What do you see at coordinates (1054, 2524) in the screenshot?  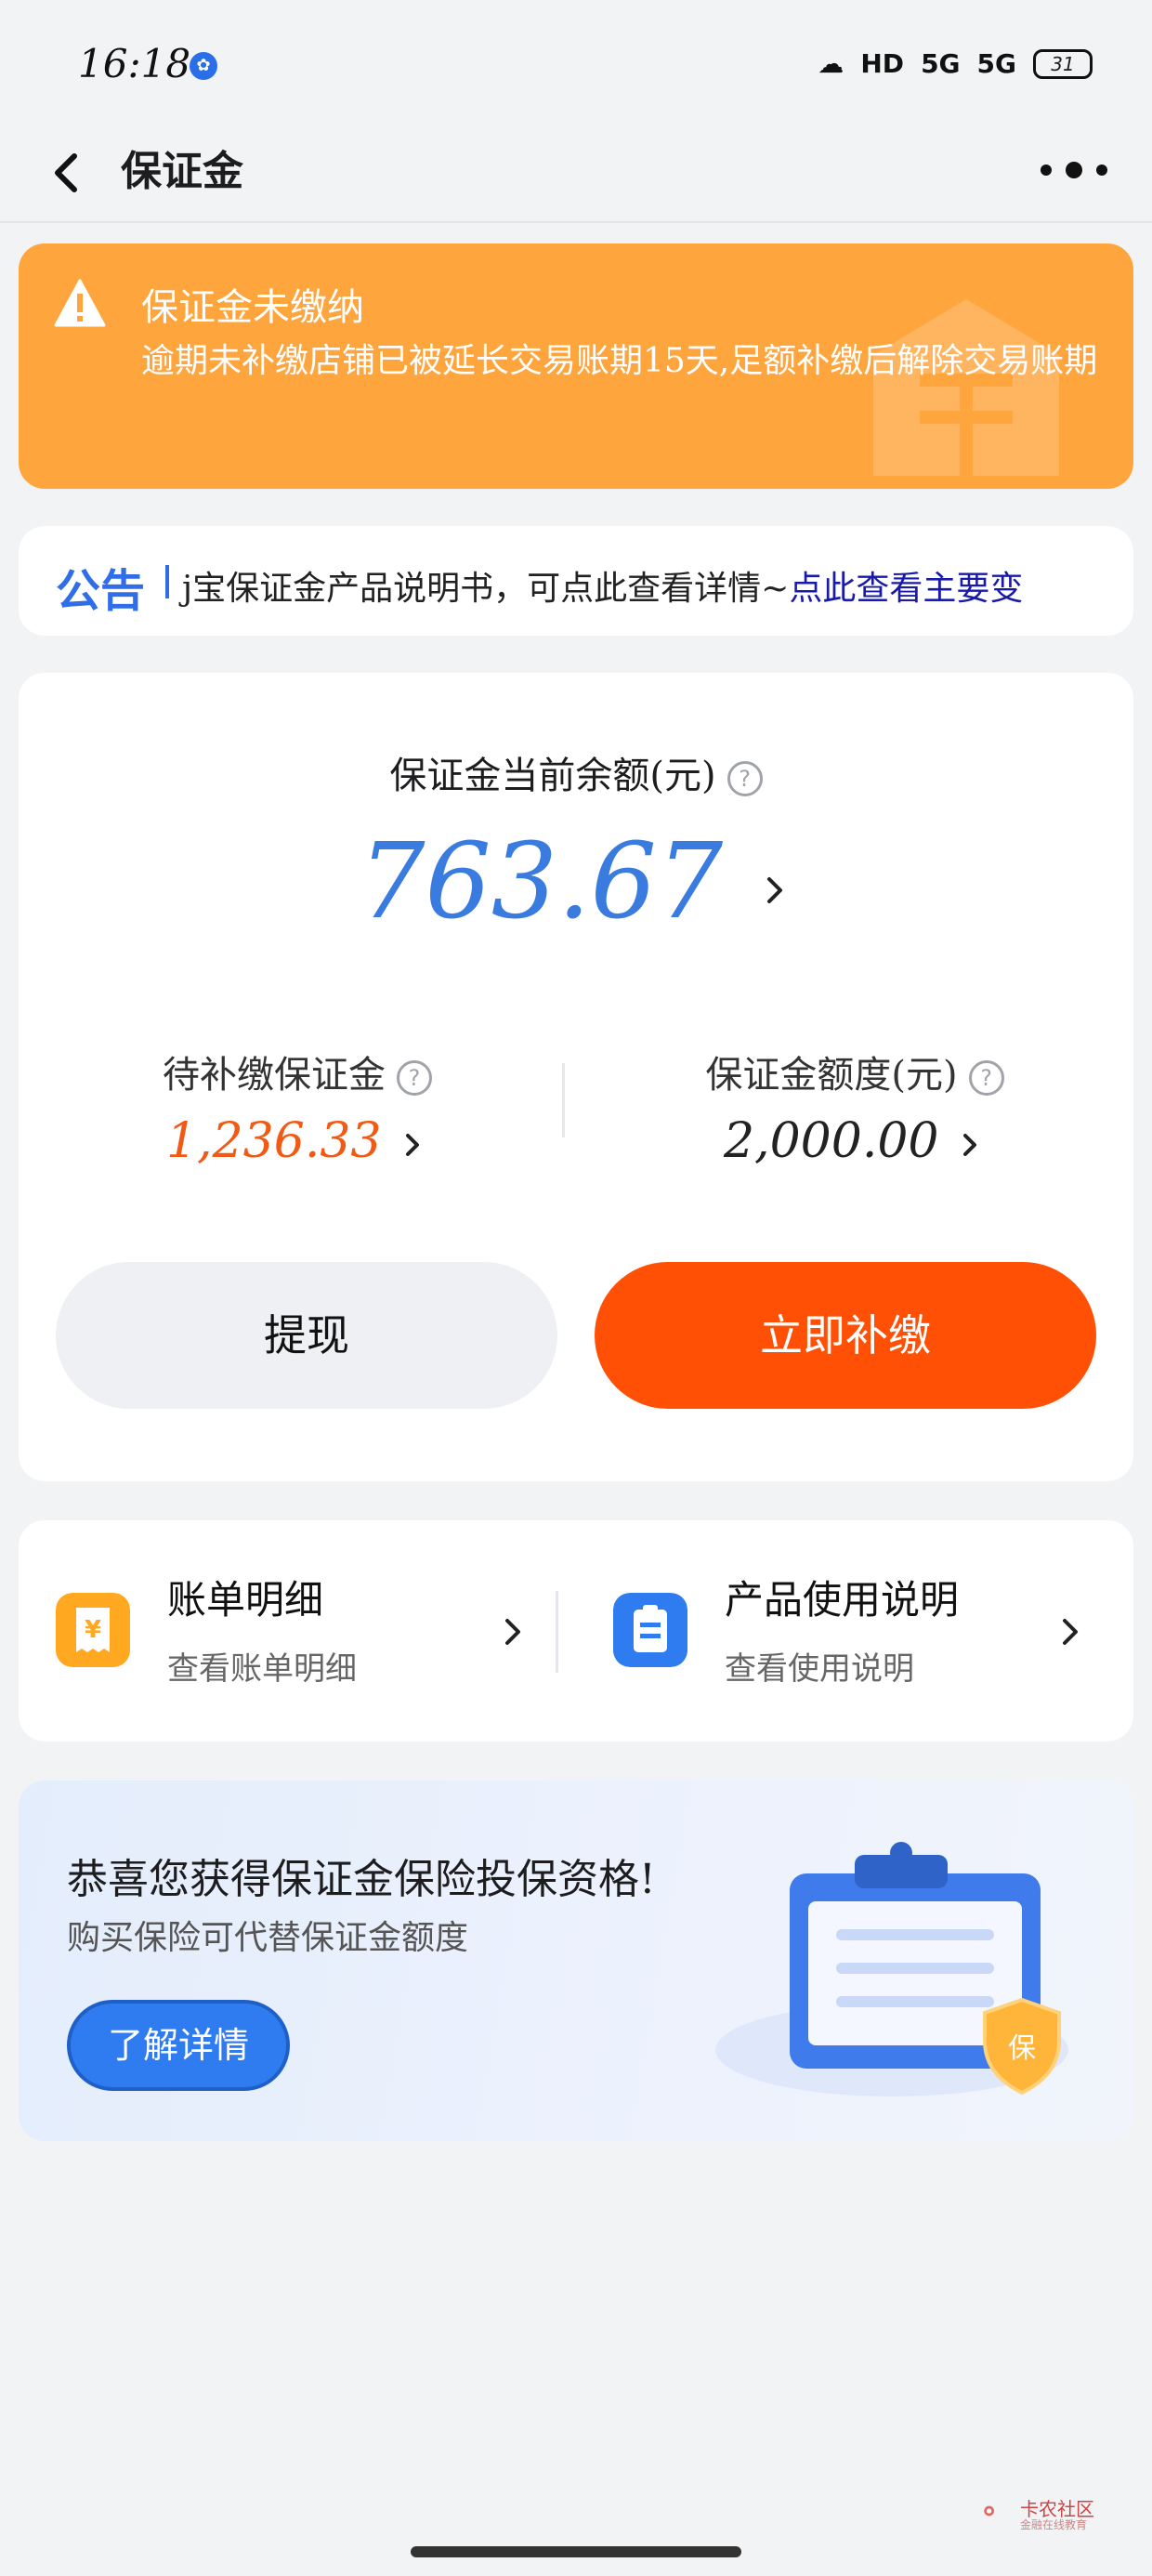 I see `watermark-subtext: 金融在线教育` at bounding box center [1054, 2524].